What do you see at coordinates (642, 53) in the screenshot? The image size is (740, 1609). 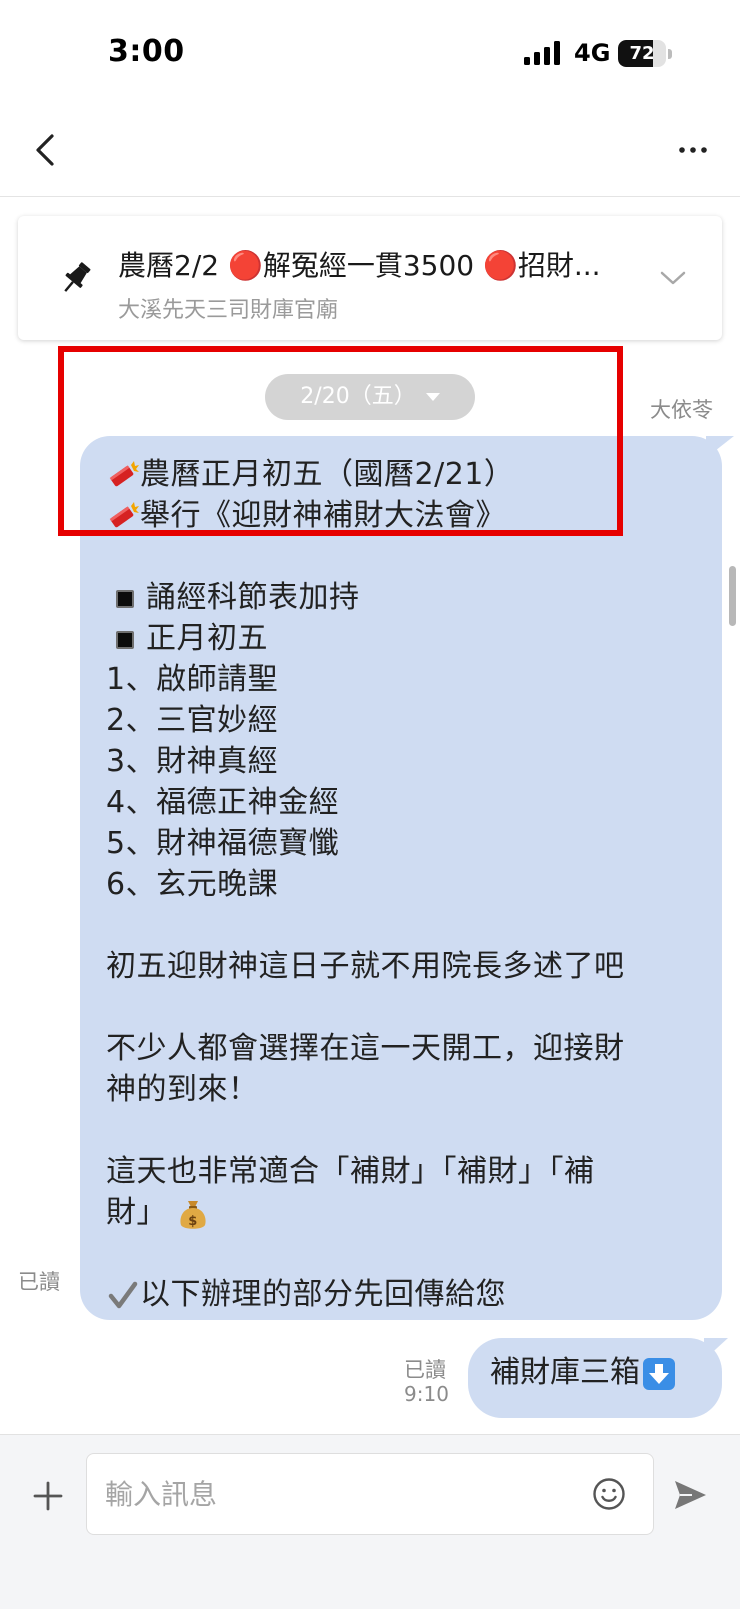 I see `battery-percentage: 72` at bounding box center [642, 53].